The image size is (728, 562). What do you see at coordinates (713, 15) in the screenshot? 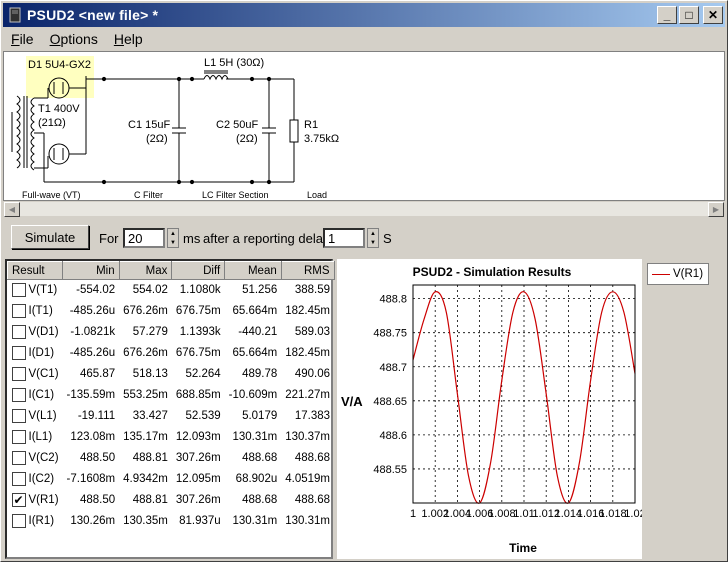
I see `close-button: ✕` at bounding box center [713, 15].